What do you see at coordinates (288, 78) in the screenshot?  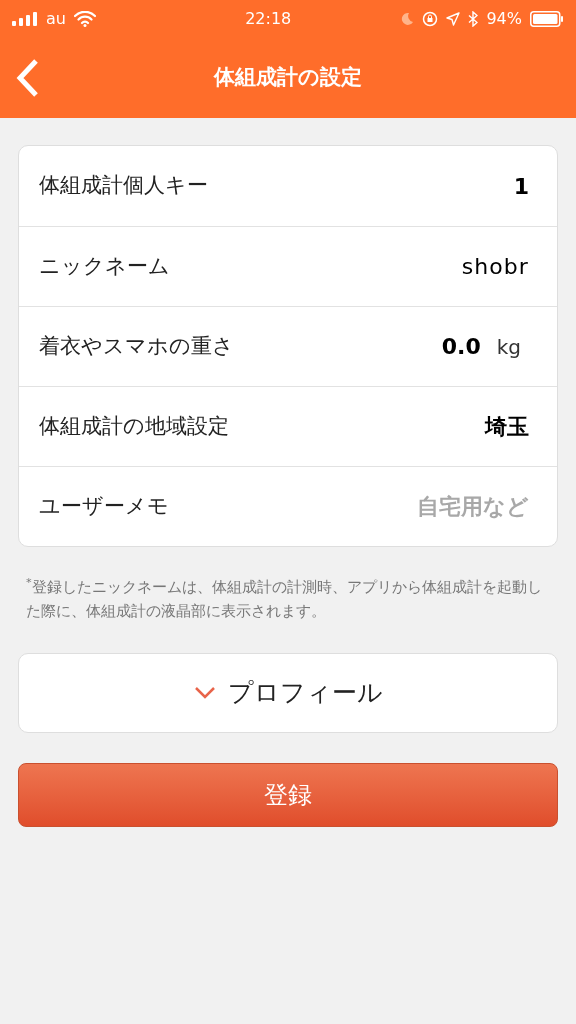 I see `page-title: 体組成計の設定` at bounding box center [288, 78].